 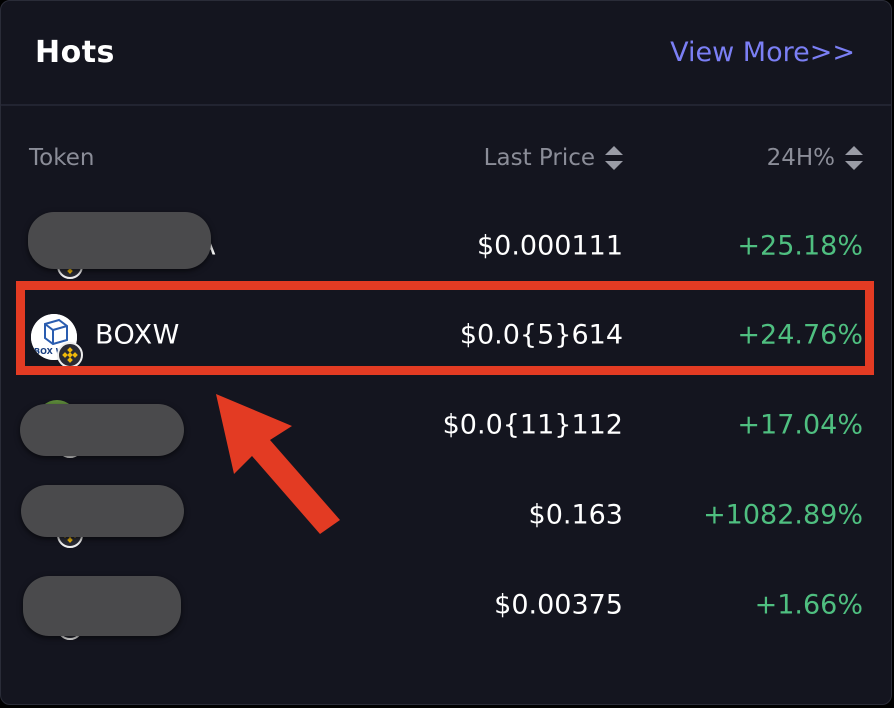 What do you see at coordinates (278, 464) in the screenshot?
I see `pointer-arrow-icon` at bounding box center [278, 464].